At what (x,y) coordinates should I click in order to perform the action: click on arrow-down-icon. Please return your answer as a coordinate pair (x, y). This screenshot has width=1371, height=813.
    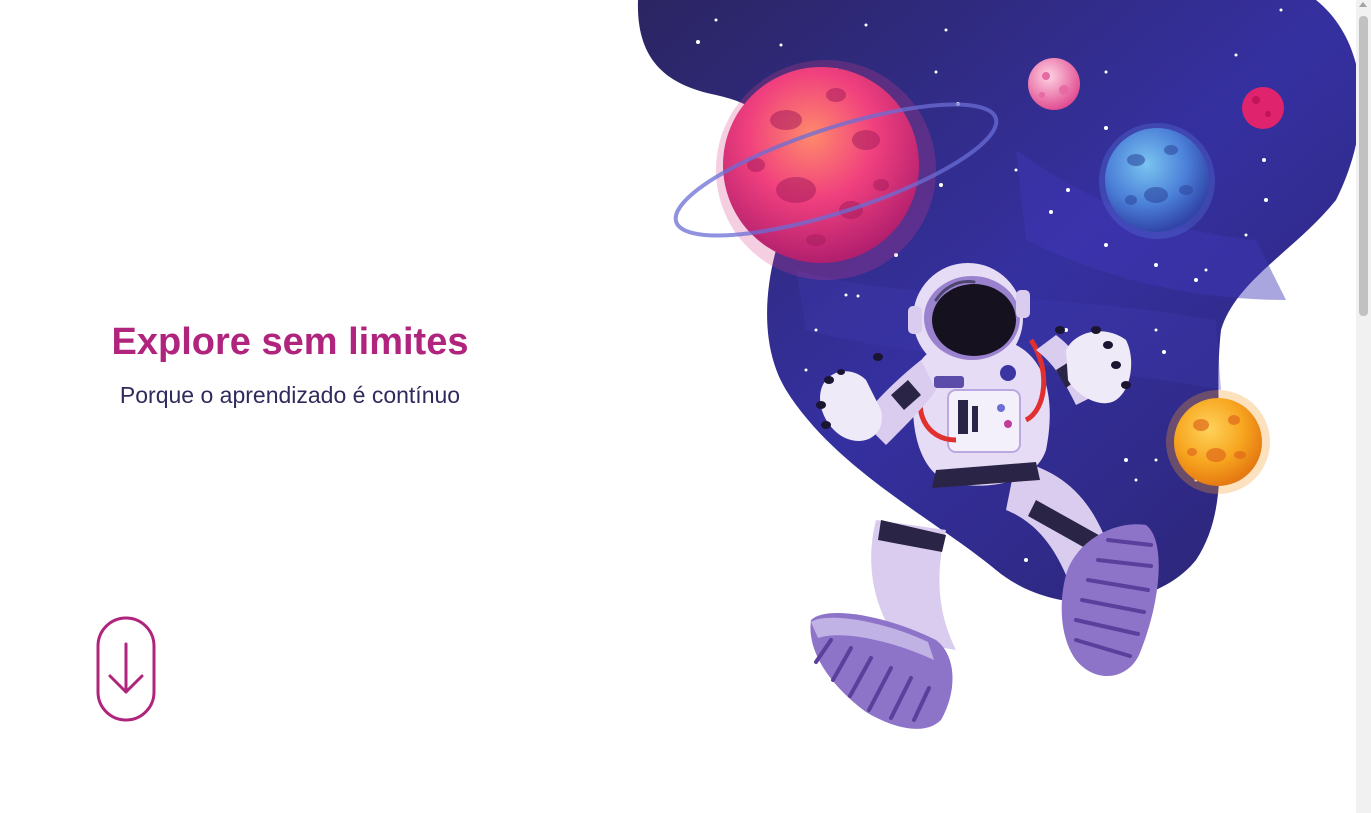
    Looking at the image, I should click on (126, 669).